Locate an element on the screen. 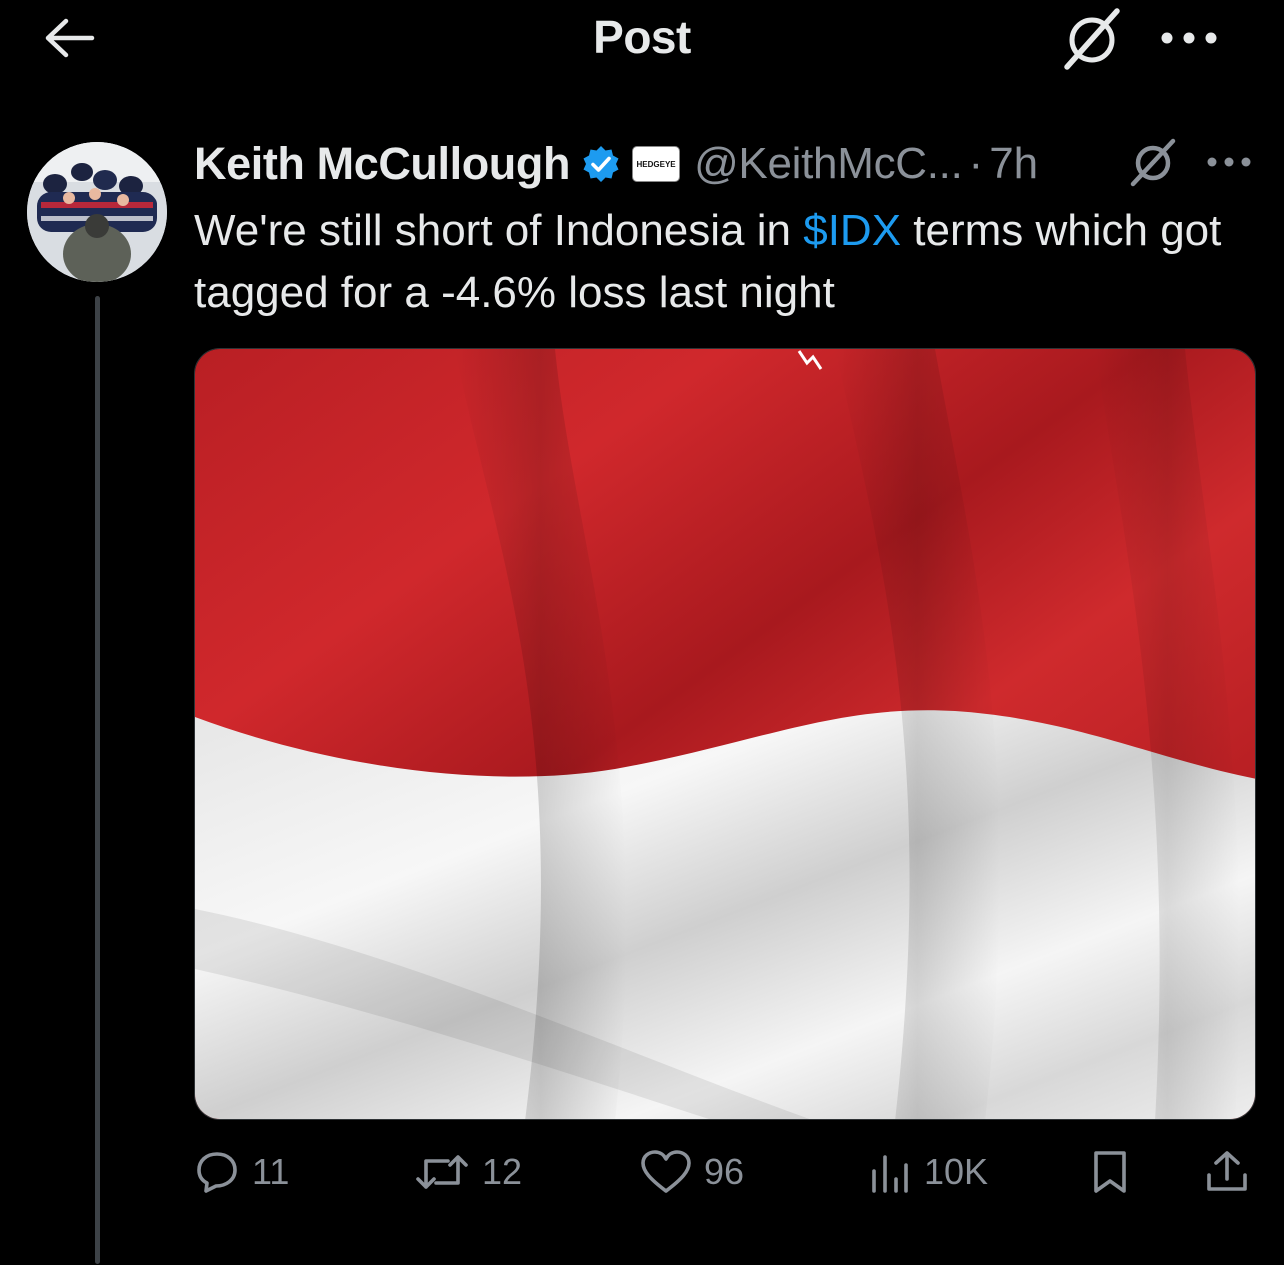  repost-button: 12 is located at coordinates (468, 1172).